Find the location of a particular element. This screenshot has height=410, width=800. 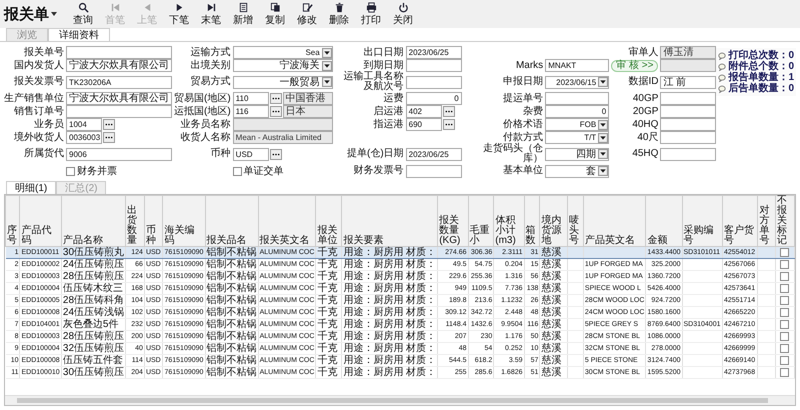

tab: 详细资料 is located at coordinates (79, 34).